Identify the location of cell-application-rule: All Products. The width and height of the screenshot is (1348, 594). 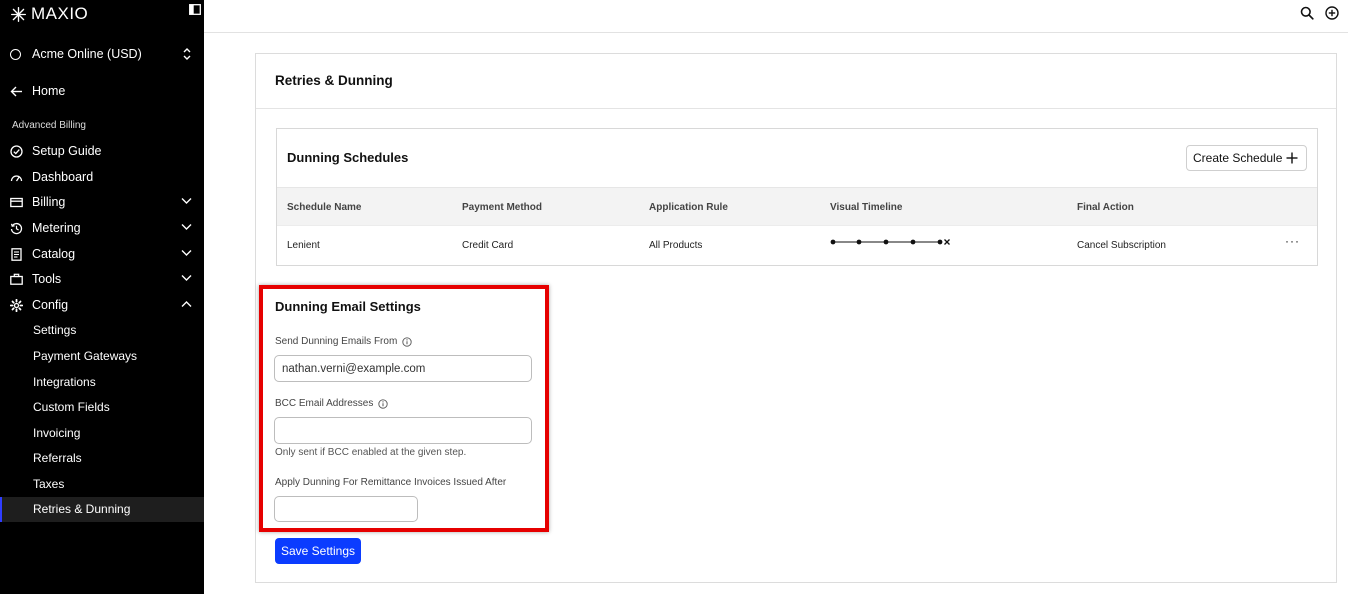
(676, 245).